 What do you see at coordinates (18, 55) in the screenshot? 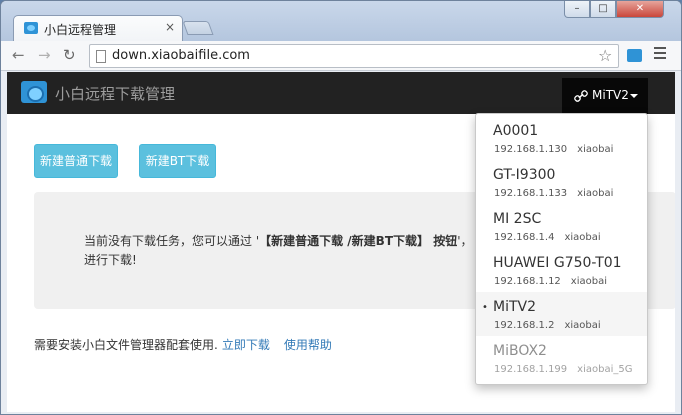
I see `back-arrow-icon: ←` at bounding box center [18, 55].